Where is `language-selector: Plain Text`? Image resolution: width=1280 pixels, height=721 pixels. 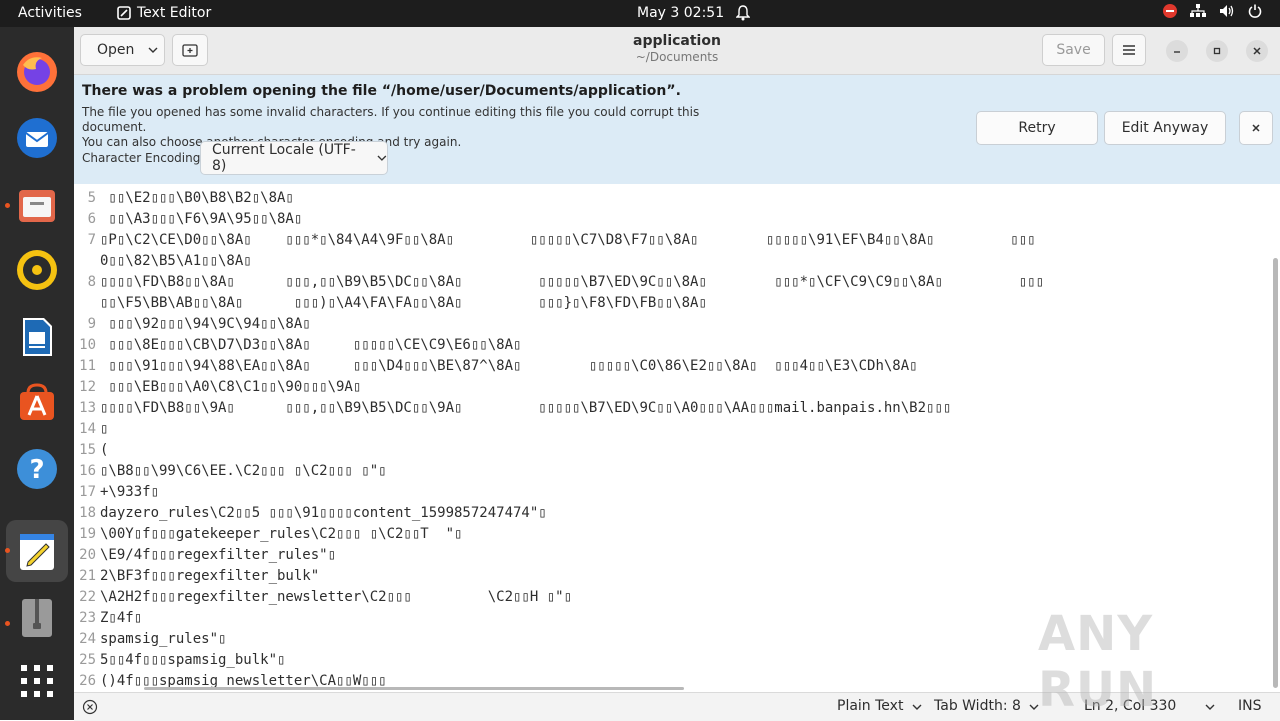
language-selector: Plain Text is located at coordinates (879, 706).